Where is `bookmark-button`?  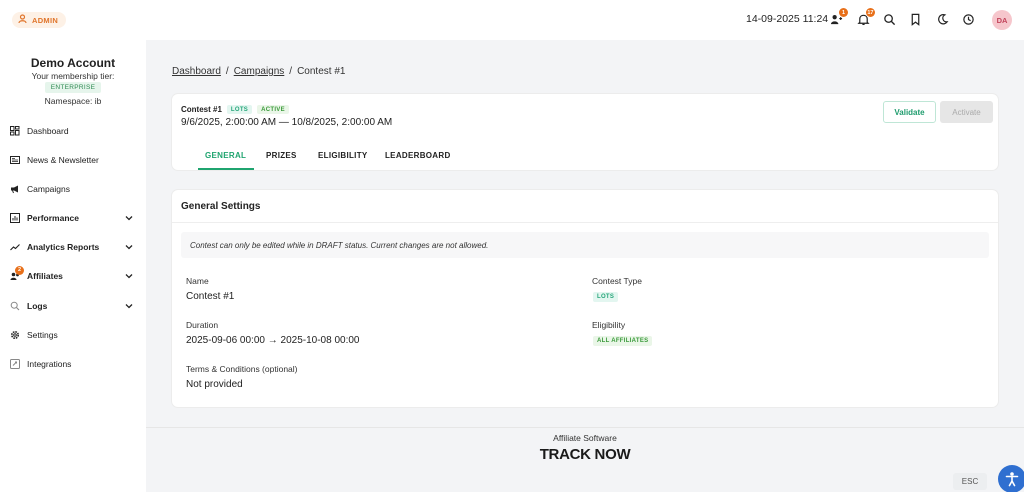 bookmark-button is located at coordinates (915, 19).